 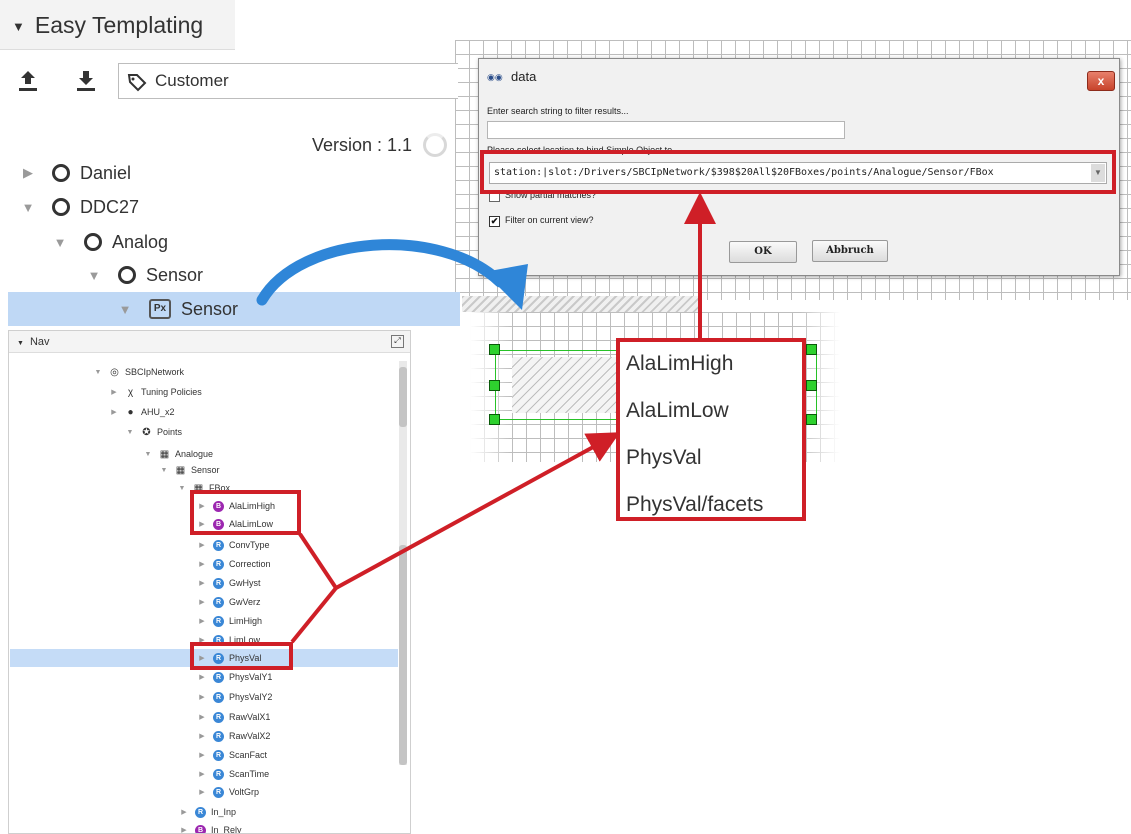 I want to click on blue-arrow-head, so click(x=506, y=287).